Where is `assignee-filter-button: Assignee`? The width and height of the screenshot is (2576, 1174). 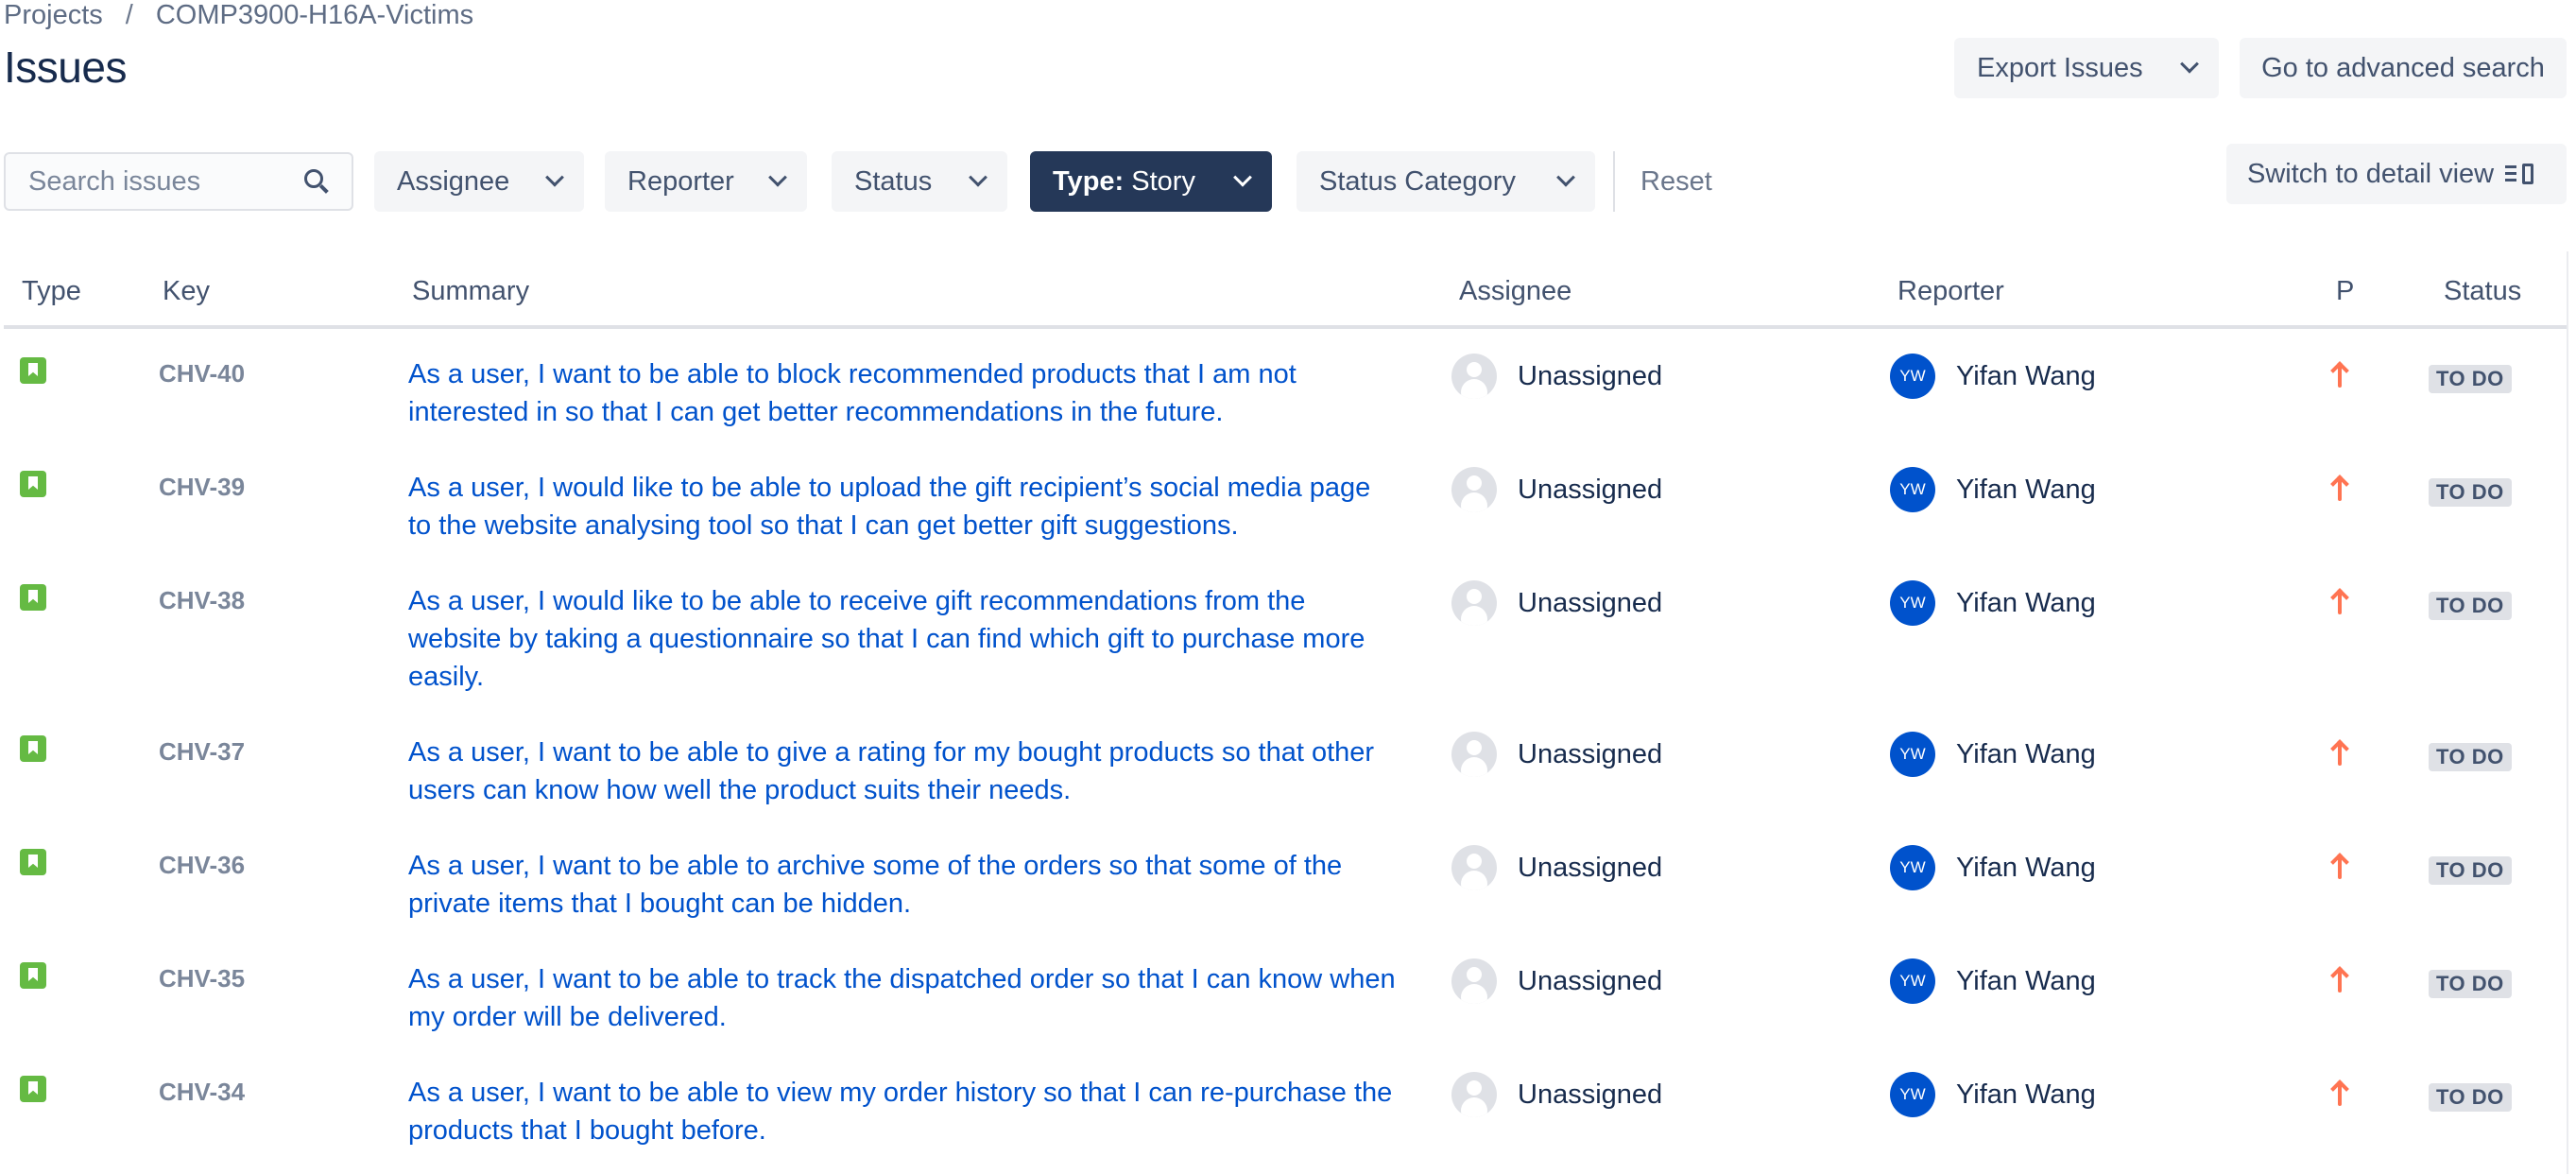
assignee-filter-button: Assignee is located at coordinates (479, 181).